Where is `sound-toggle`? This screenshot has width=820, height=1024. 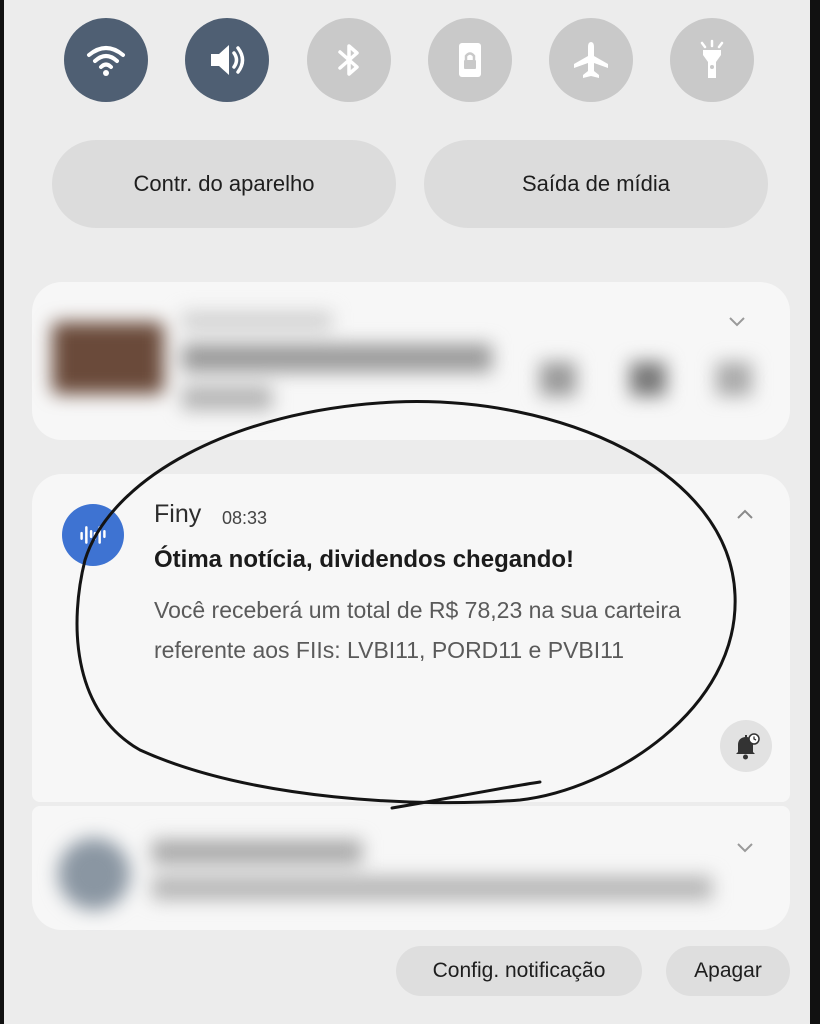
sound-toggle is located at coordinates (227, 60).